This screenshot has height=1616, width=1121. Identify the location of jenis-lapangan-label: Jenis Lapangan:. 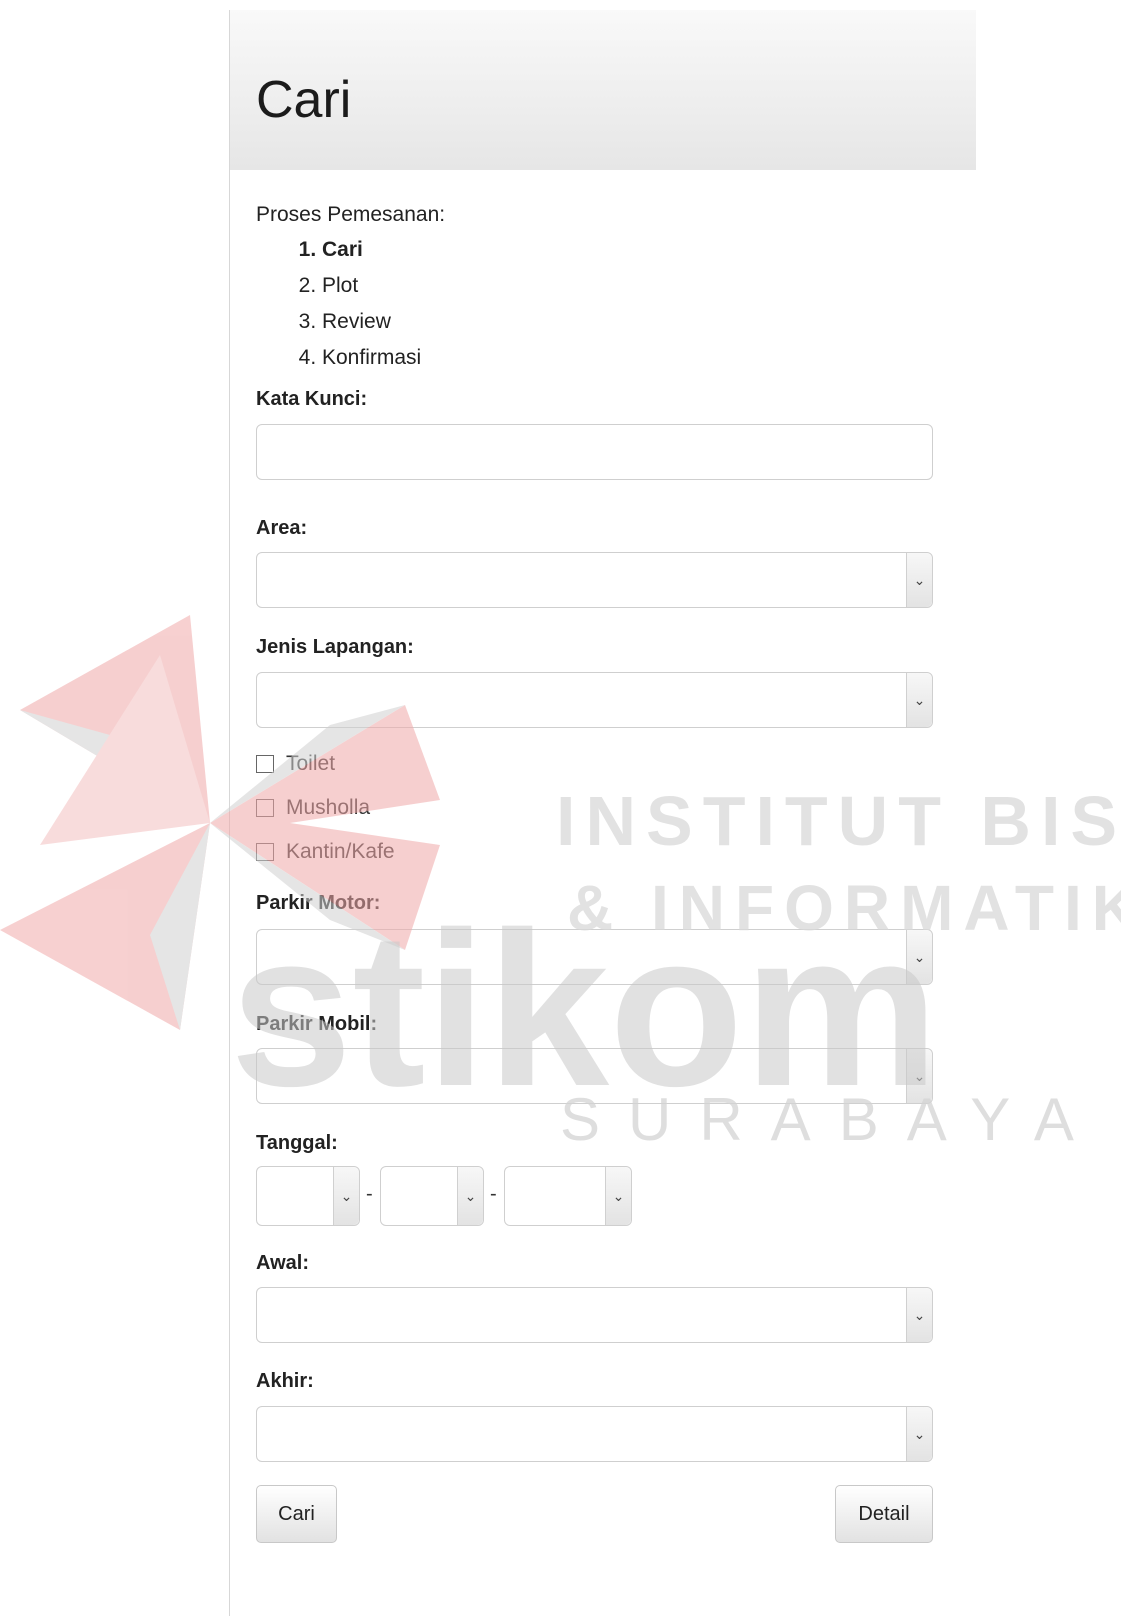
(335, 647).